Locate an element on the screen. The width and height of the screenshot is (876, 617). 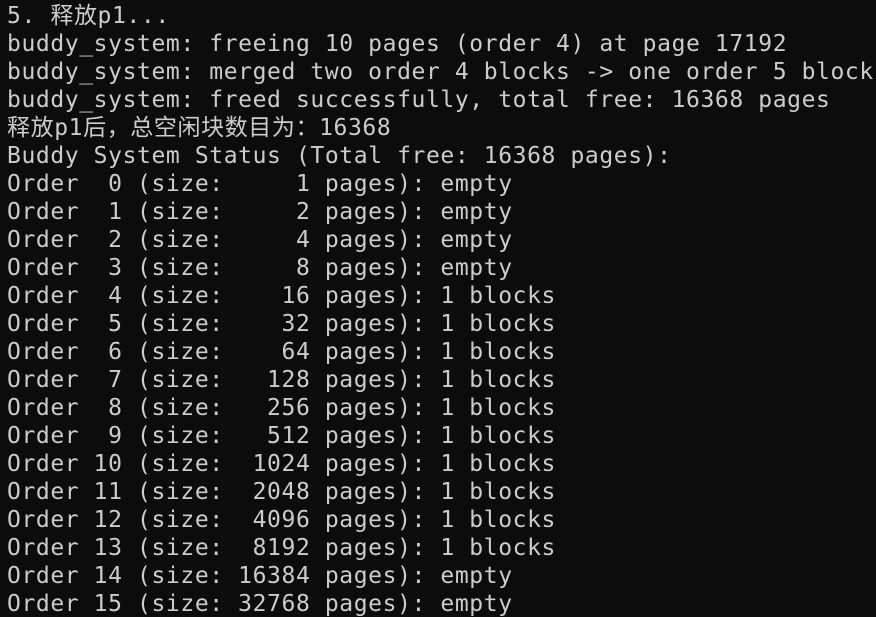
order-status-line: Order 1 (size: 2 pages): empty is located at coordinates (260, 212).